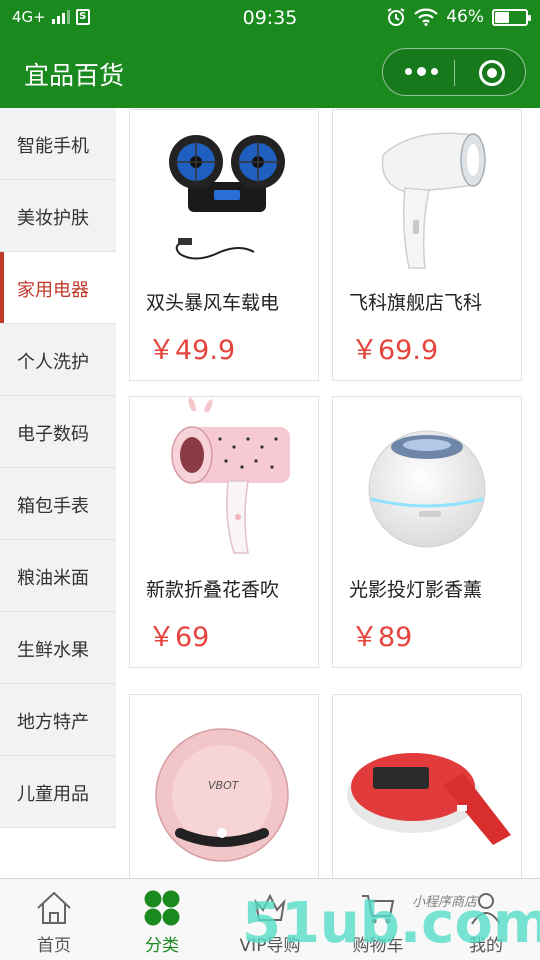  What do you see at coordinates (382, 637) in the screenshot?
I see `product-price: ￥89` at bounding box center [382, 637].